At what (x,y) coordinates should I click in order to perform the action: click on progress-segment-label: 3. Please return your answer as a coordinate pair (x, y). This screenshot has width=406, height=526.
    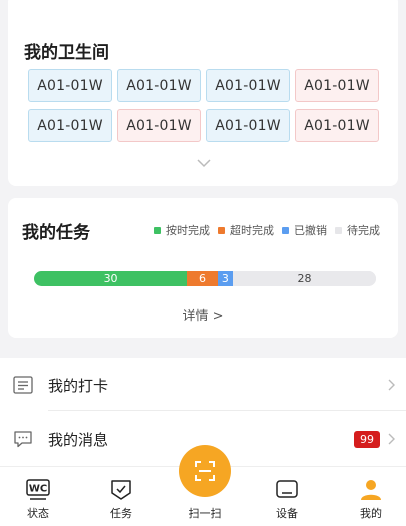
    Looking at the image, I should click on (225, 278).